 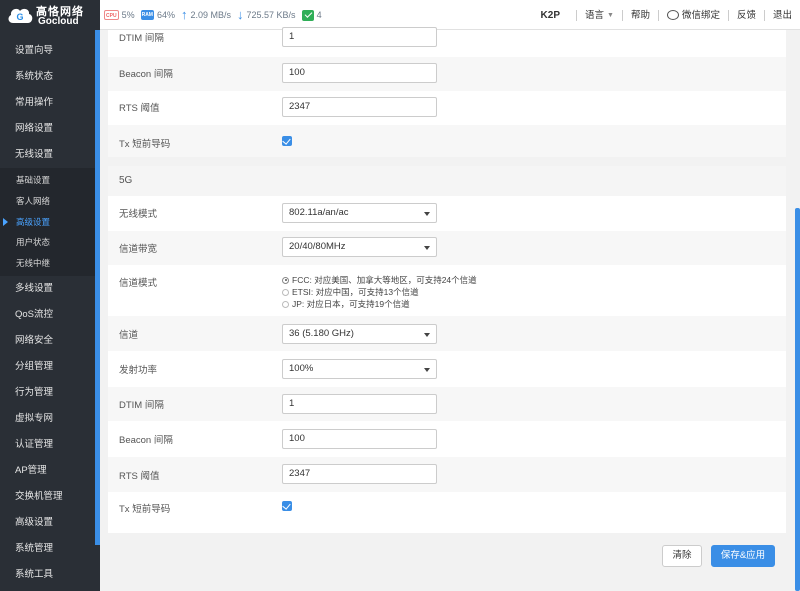 I want to click on wechat-icon, so click(x=672, y=15).